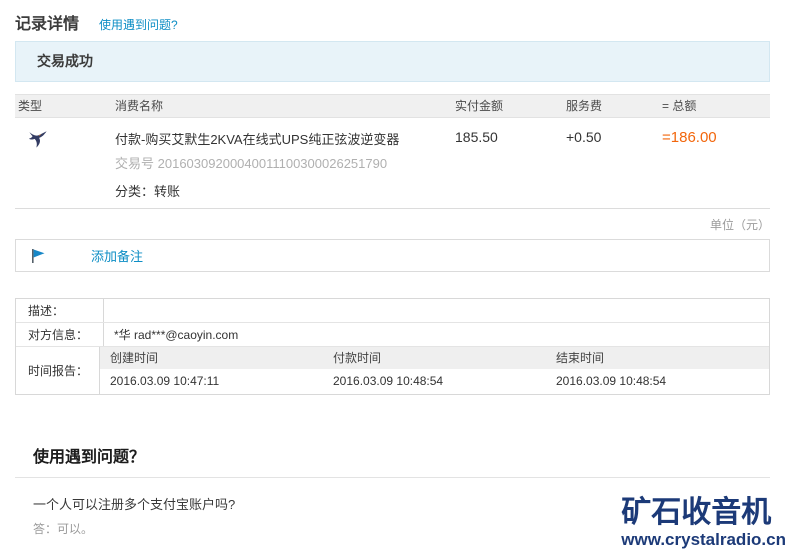 Image resolution: width=793 pixels, height=552 pixels. What do you see at coordinates (666, 137) in the screenshot?
I see `total-equals-sign: =` at bounding box center [666, 137].